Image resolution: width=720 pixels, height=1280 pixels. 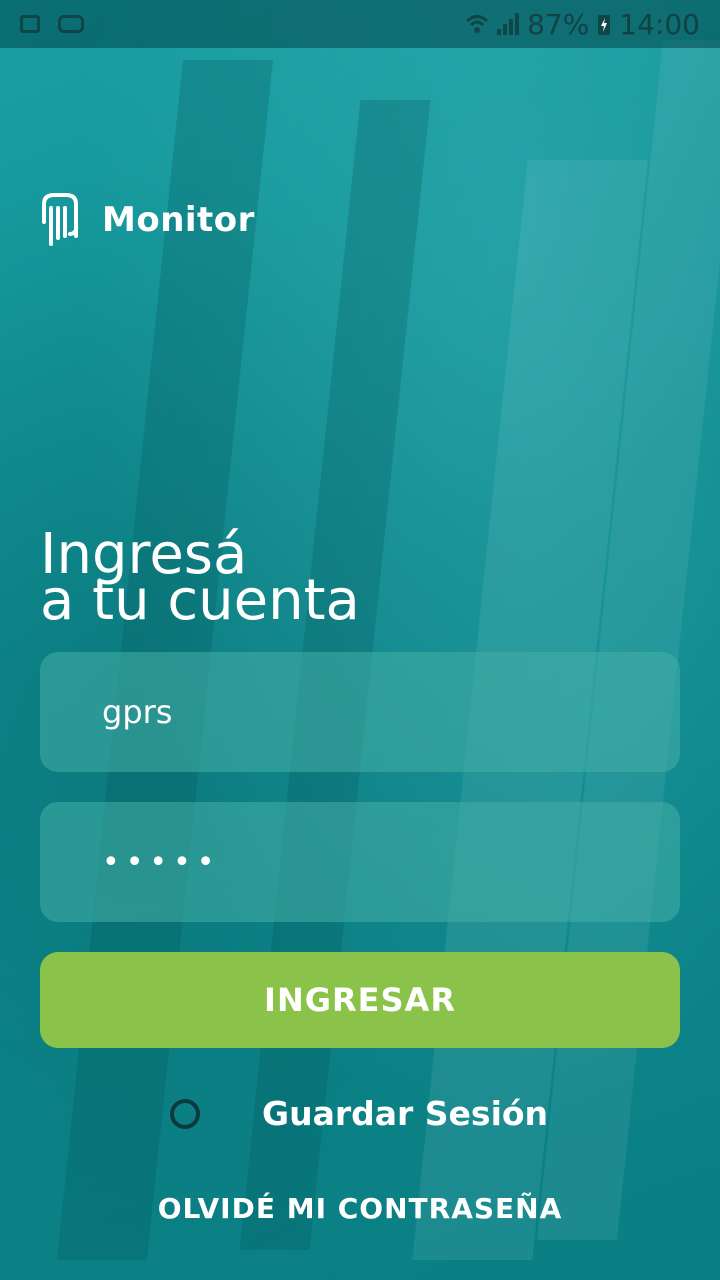 What do you see at coordinates (558, 24) in the screenshot?
I see `battery-percent: 87%` at bounding box center [558, 24].